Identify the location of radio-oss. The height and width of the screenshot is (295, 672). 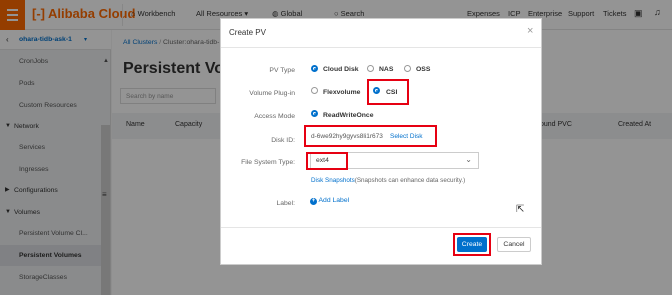
(407, 68).